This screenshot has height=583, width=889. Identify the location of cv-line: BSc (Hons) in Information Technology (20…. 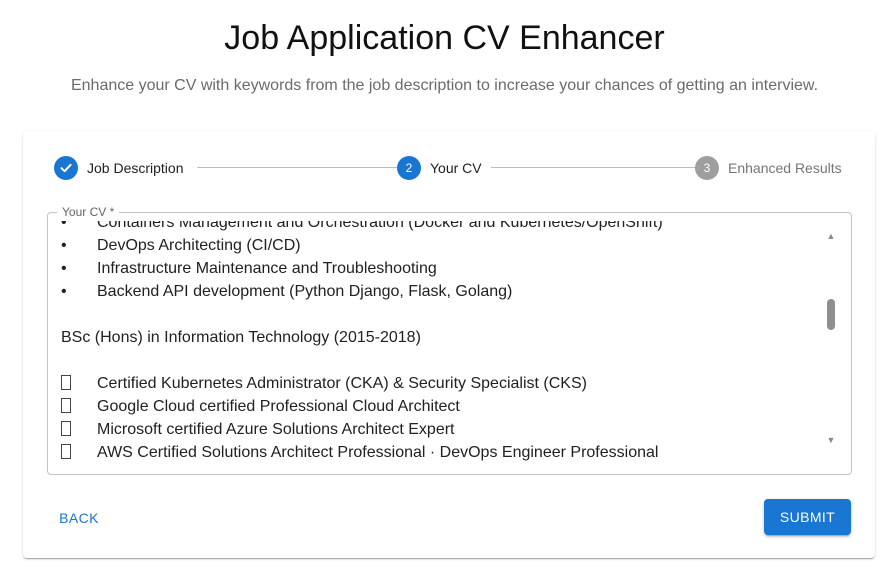
(439, 337).